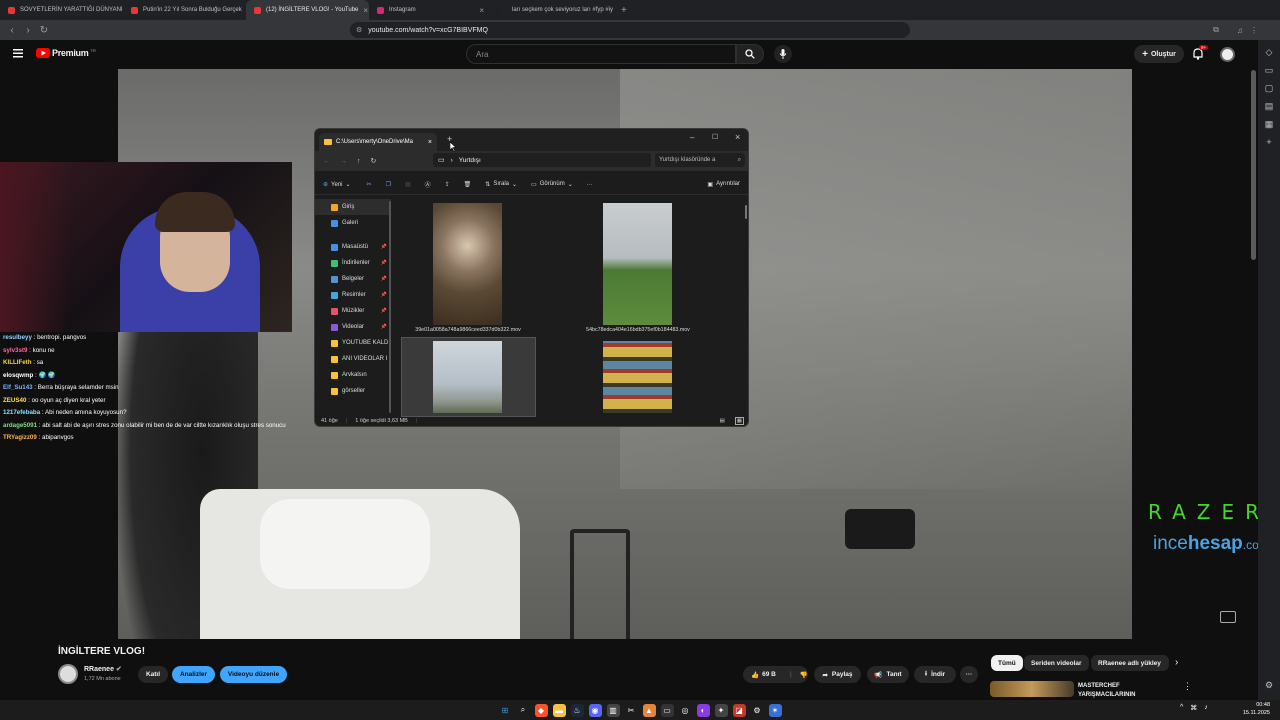 The image size is (1280, 720). I want to click on paste-icon: ▤, so click(408, 184).